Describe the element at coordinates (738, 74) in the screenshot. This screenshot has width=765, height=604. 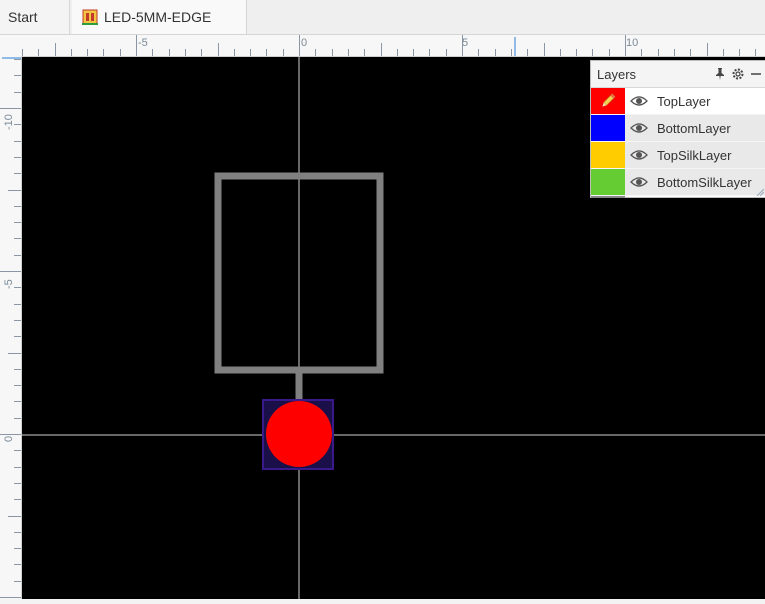
I see `gear-icon` at that location.